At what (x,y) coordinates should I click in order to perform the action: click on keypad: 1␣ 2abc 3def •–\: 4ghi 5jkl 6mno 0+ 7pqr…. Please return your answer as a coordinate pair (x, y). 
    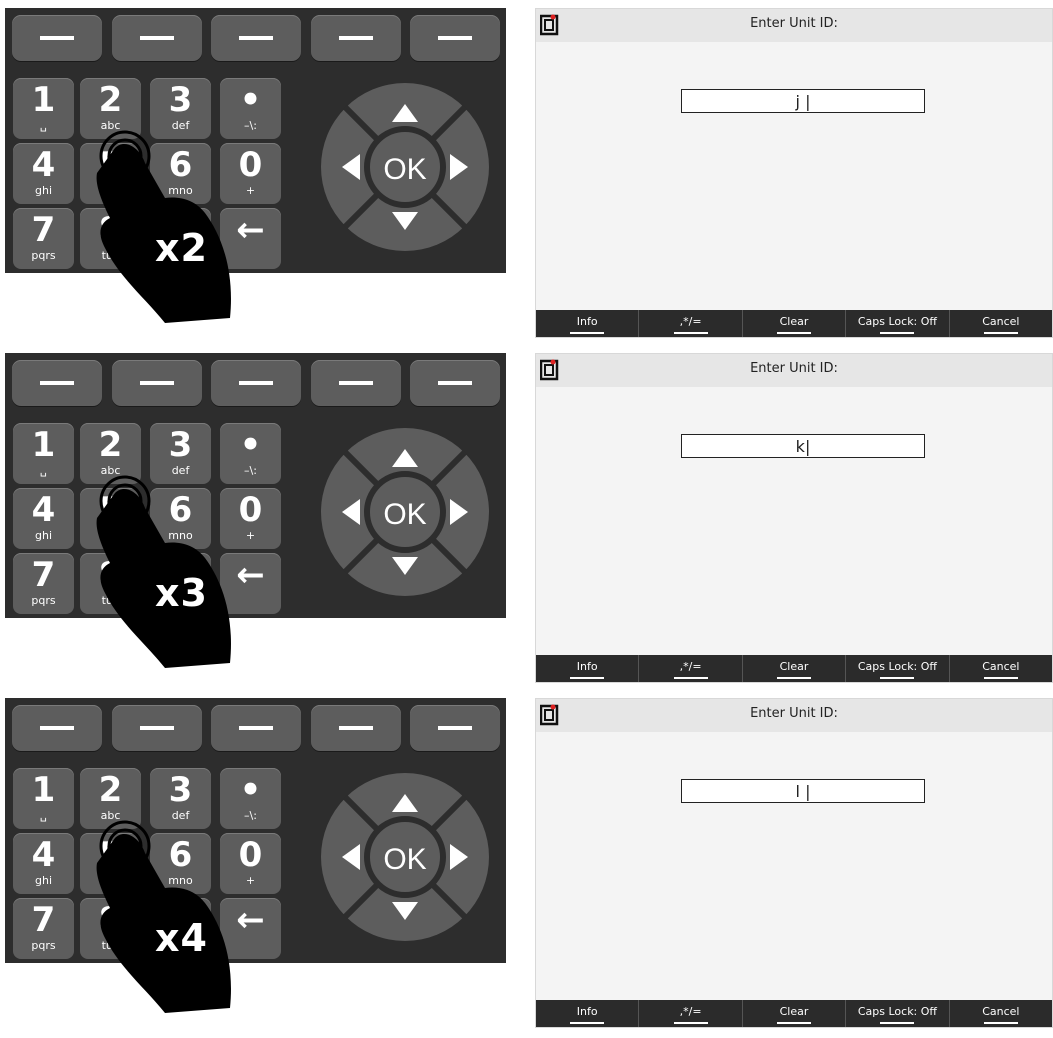
    Looking at the image, I should click on (255, 510).